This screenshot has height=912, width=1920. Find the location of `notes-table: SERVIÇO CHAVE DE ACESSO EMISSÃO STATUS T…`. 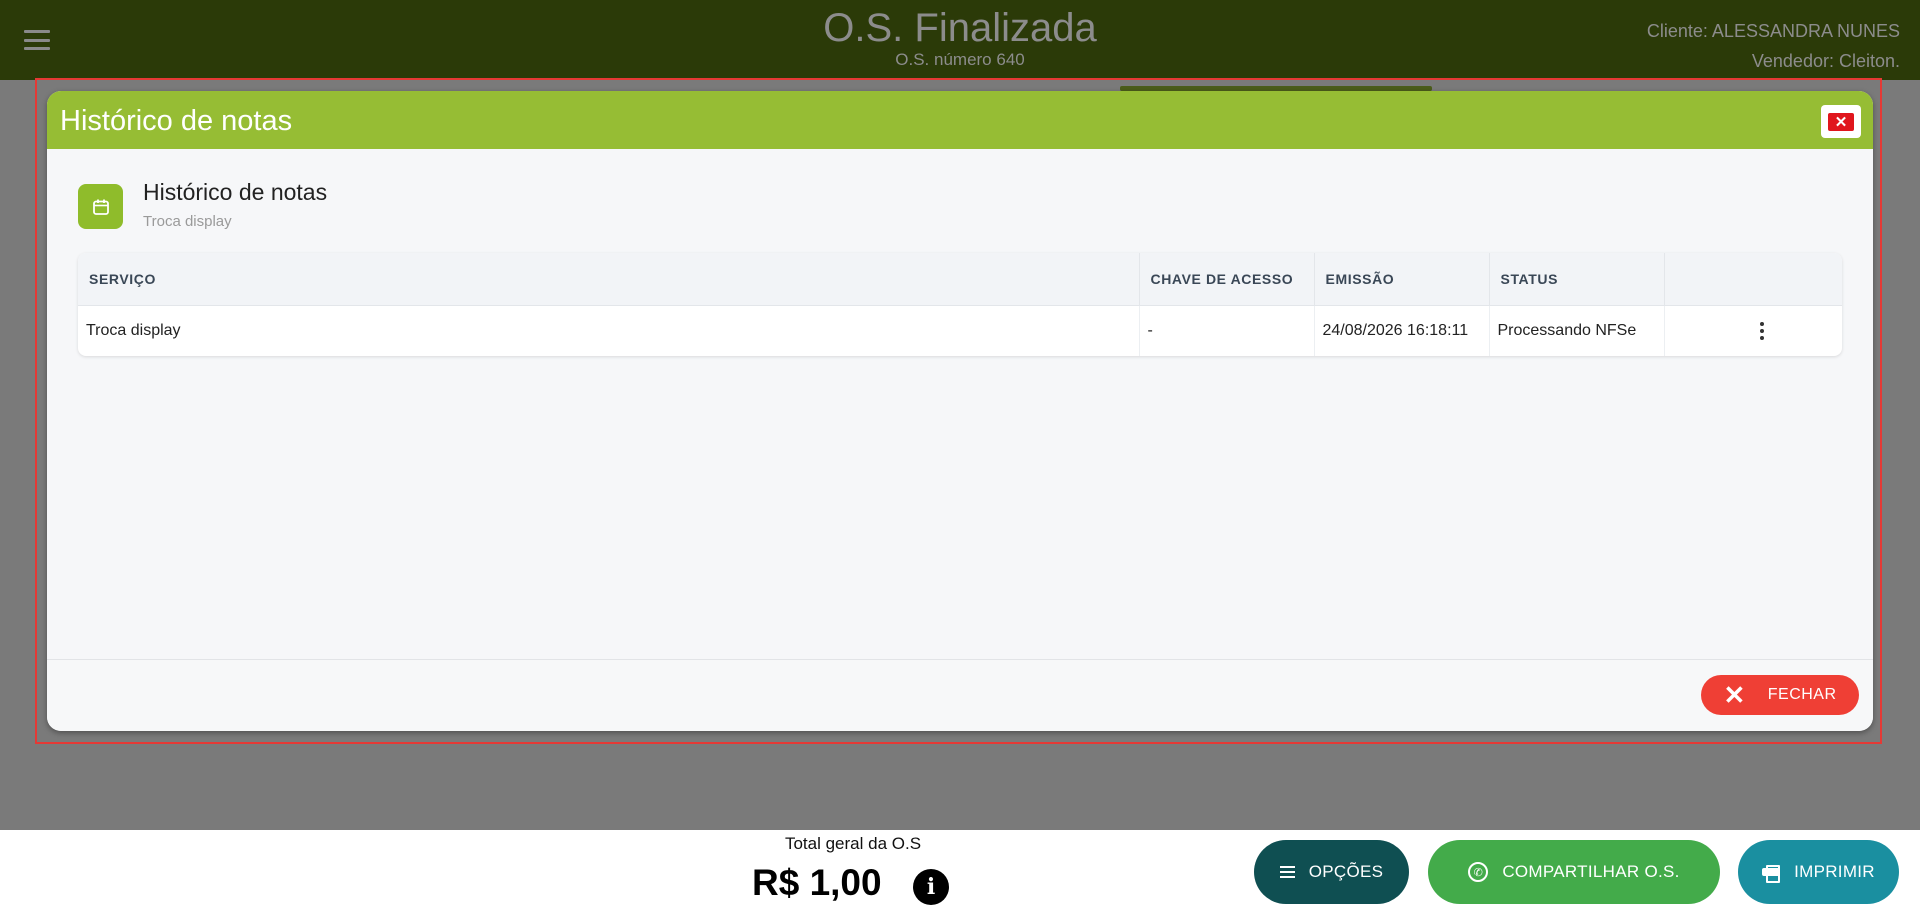

notes-table: SERVIÇO CHAVE DE ACESSO EMISSÃO STATUS T… is located at coordinates (960, 304).